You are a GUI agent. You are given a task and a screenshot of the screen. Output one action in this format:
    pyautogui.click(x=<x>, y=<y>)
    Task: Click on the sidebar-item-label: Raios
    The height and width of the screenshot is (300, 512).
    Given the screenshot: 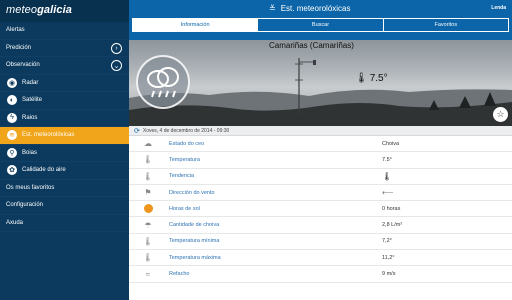 What is the action you would take?
    pyautogui.click(x=30, y=117)
    